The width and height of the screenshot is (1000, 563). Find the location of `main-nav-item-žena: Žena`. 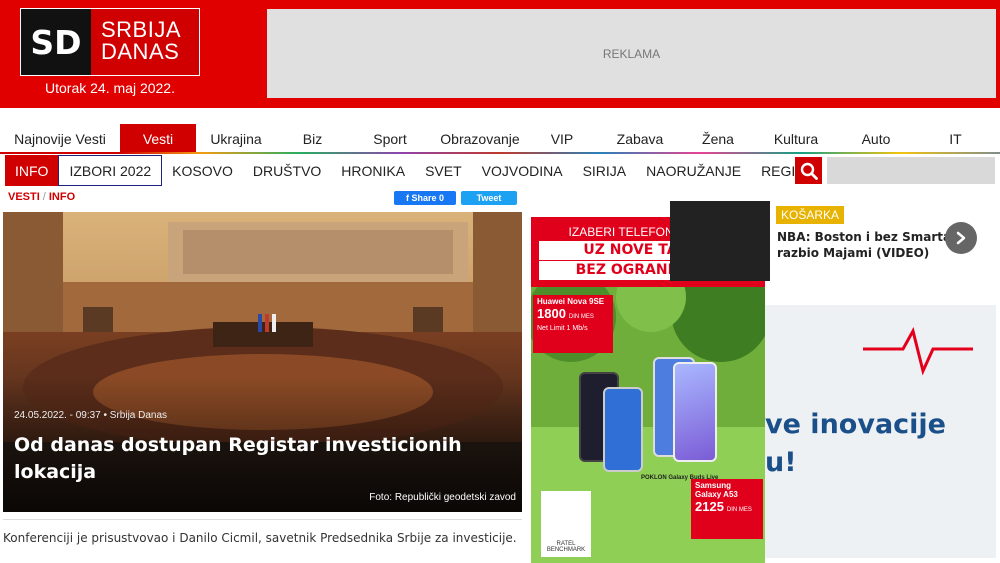

main-nav-item-žena: Žena is located at coordinates (718, 139).